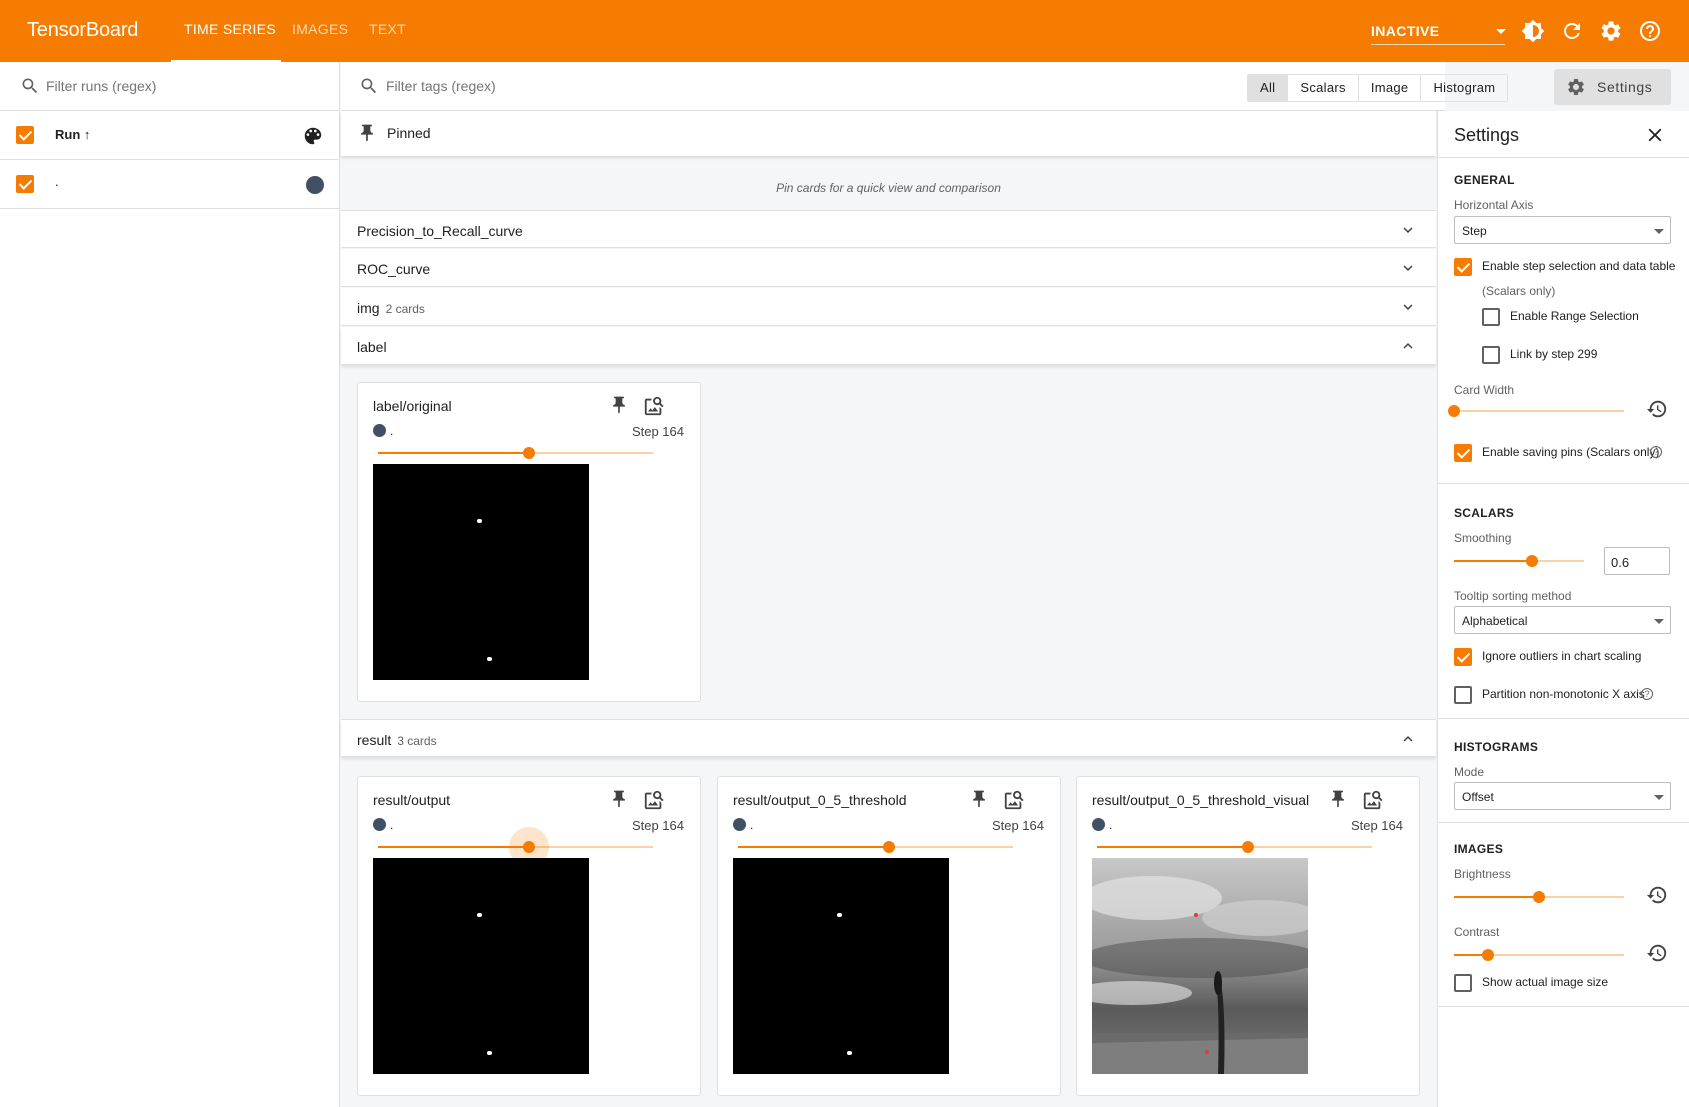 This screenshot has width=1689, height=1107. I want to click on card-title: result/output_0_5_threshold, so click(820, 800).